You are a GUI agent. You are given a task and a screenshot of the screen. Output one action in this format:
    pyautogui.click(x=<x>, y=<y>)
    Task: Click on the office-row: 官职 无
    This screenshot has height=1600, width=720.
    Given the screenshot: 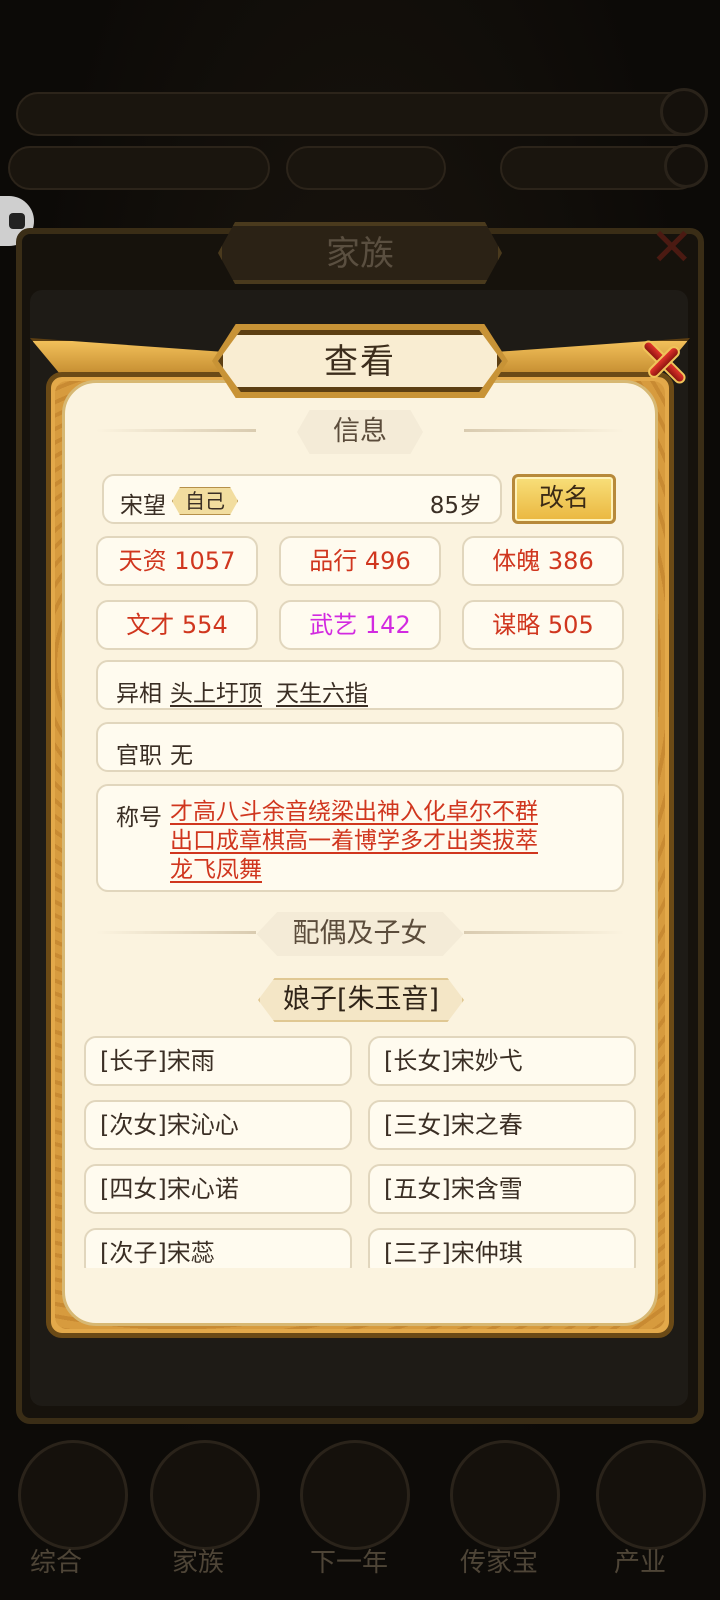 What is the action you would take?
    pyautogui.click(x=360, y=747)
    